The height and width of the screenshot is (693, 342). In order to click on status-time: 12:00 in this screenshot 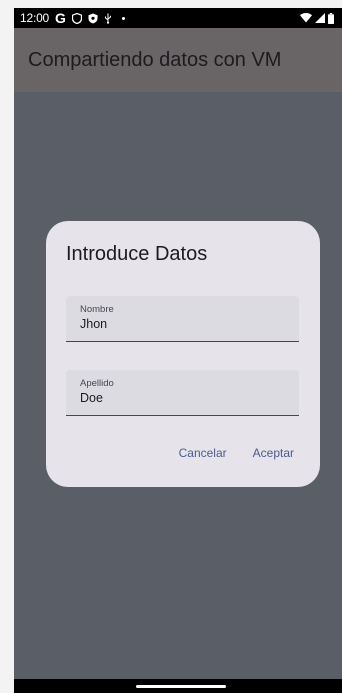, I will do `click(35, 18)`.